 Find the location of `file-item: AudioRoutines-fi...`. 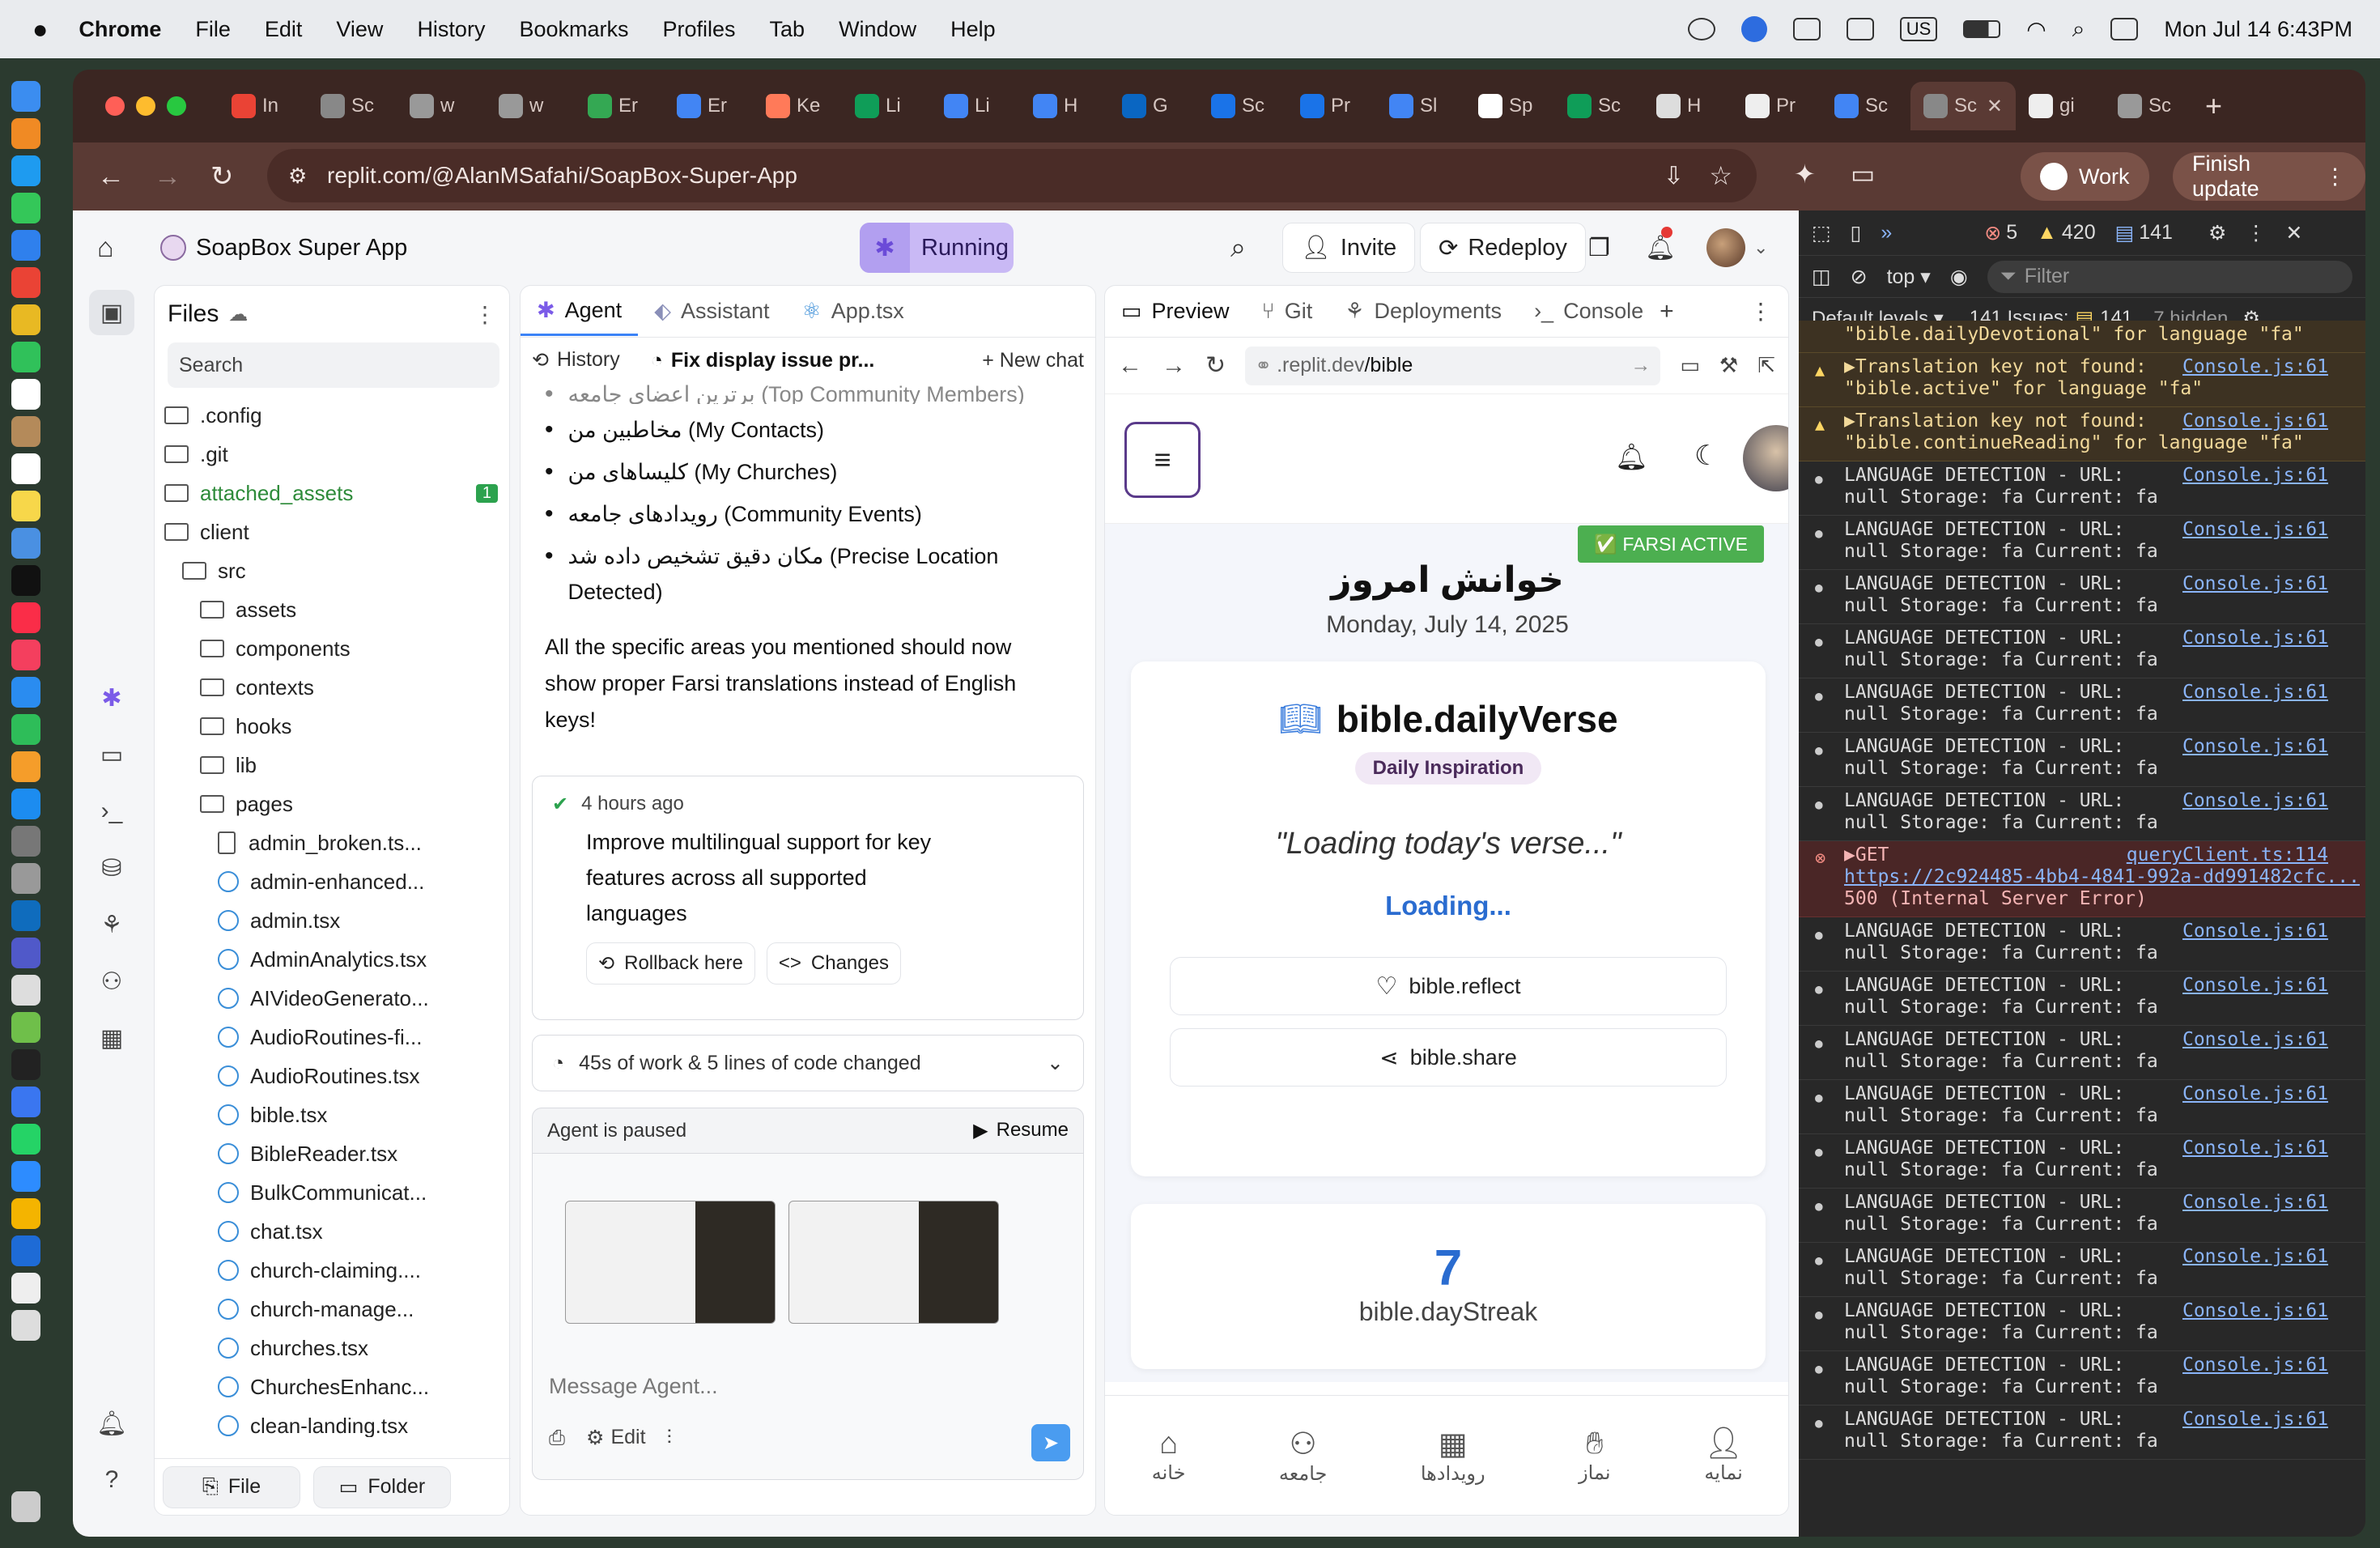

file-item: AudioRoutines-fi... is located at coordinates (336, 1038).